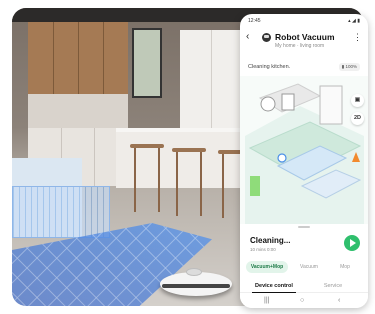 Image resolution: width=375 pixels, height=314 pixels. Describe the element at coordinates (274, 287) in the screenshot. I see `tab-device-control: Device control` at that location.